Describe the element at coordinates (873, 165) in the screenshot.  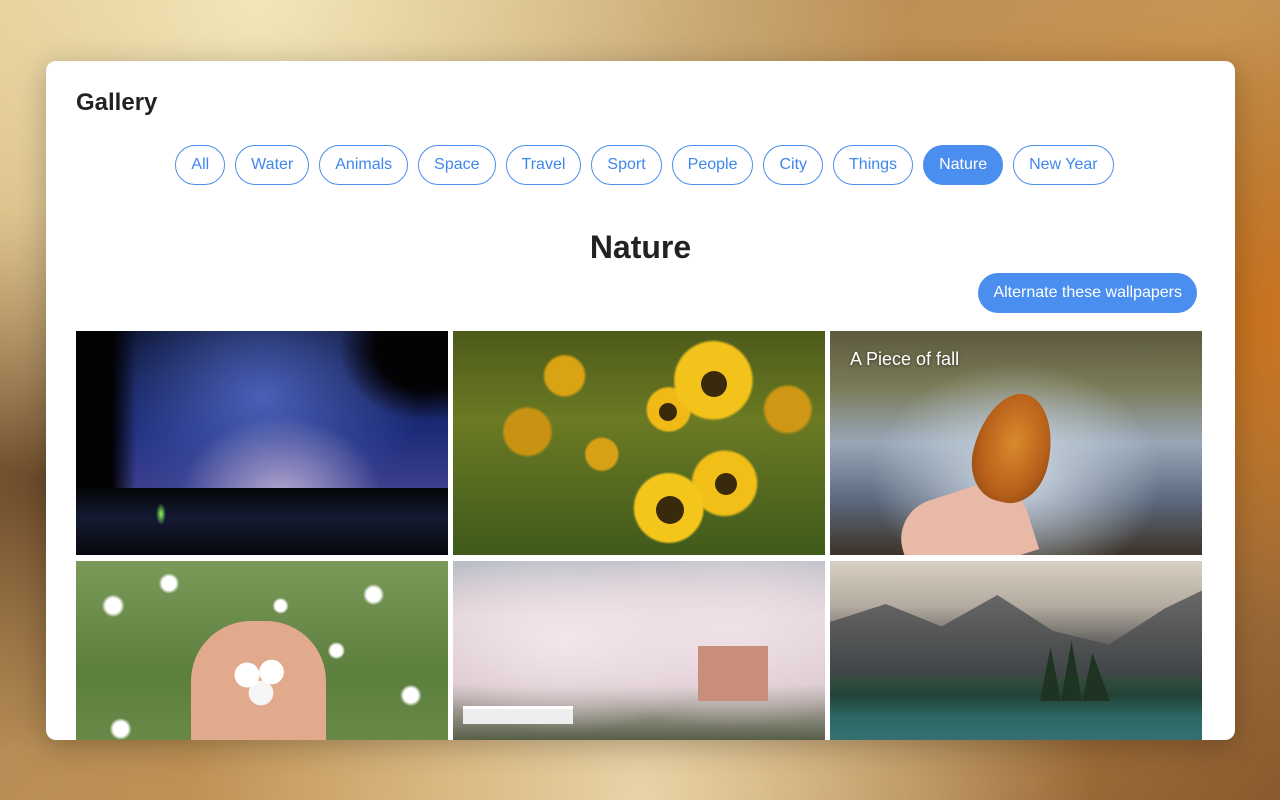
I see `filter-chip-things: Things` at that location.